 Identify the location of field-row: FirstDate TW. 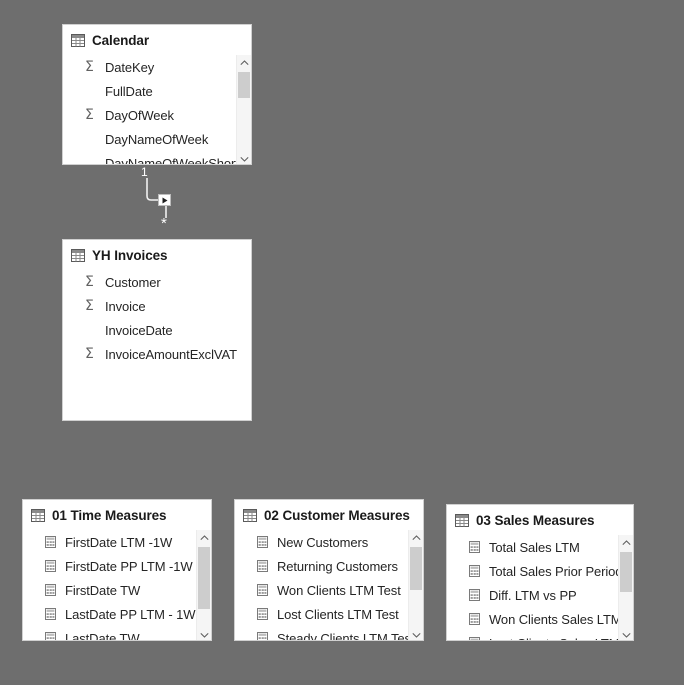
(110, 590).